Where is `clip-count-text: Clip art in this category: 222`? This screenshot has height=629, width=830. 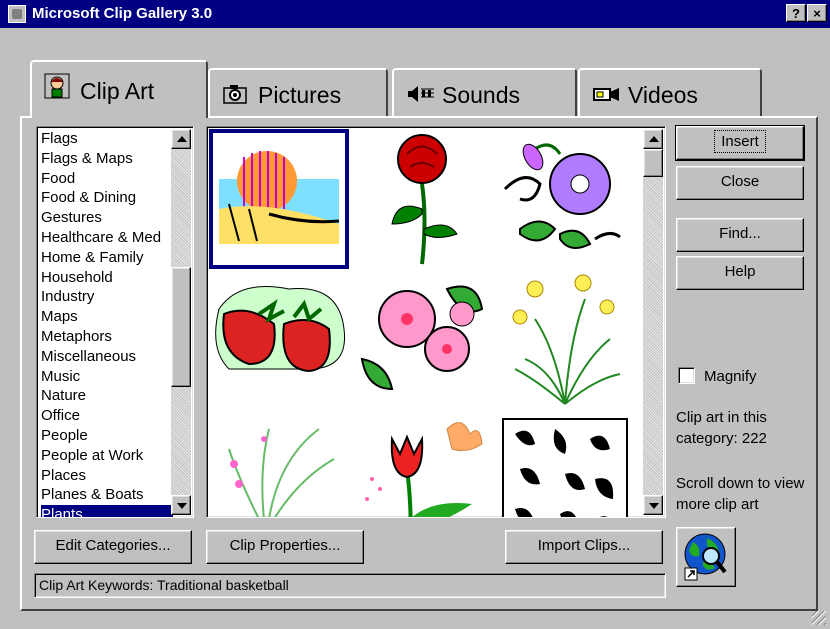
clip-count-text: Clip art in this category: 222 is located at coordinates (721, 428).